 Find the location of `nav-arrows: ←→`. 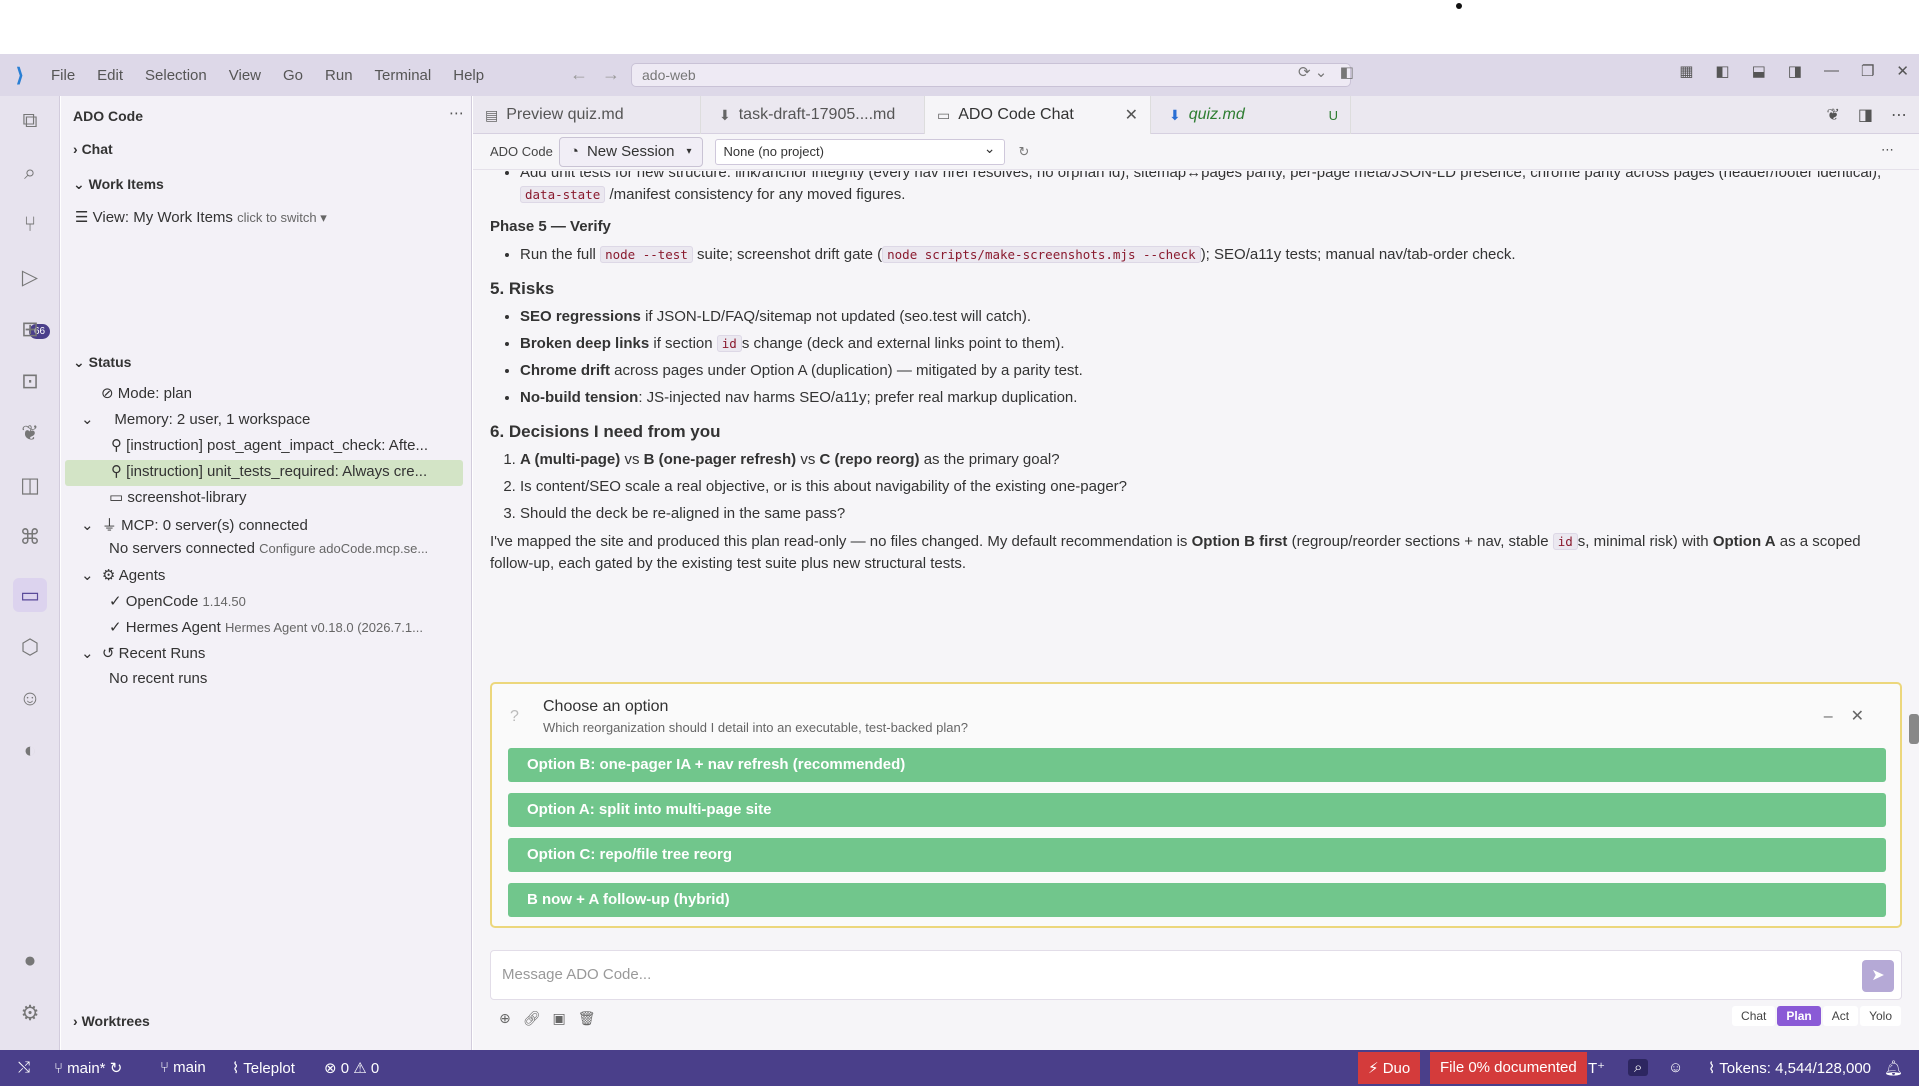

nav-arrows: ←→ is located at coordinates (602, 74).